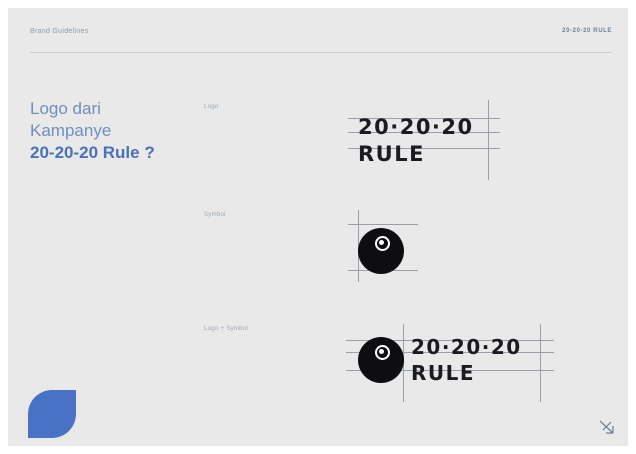  What do you see at coordinates (606, 427) in the screenshot?
I see `arrow-cross-icon` at bounding box center [606, 427].